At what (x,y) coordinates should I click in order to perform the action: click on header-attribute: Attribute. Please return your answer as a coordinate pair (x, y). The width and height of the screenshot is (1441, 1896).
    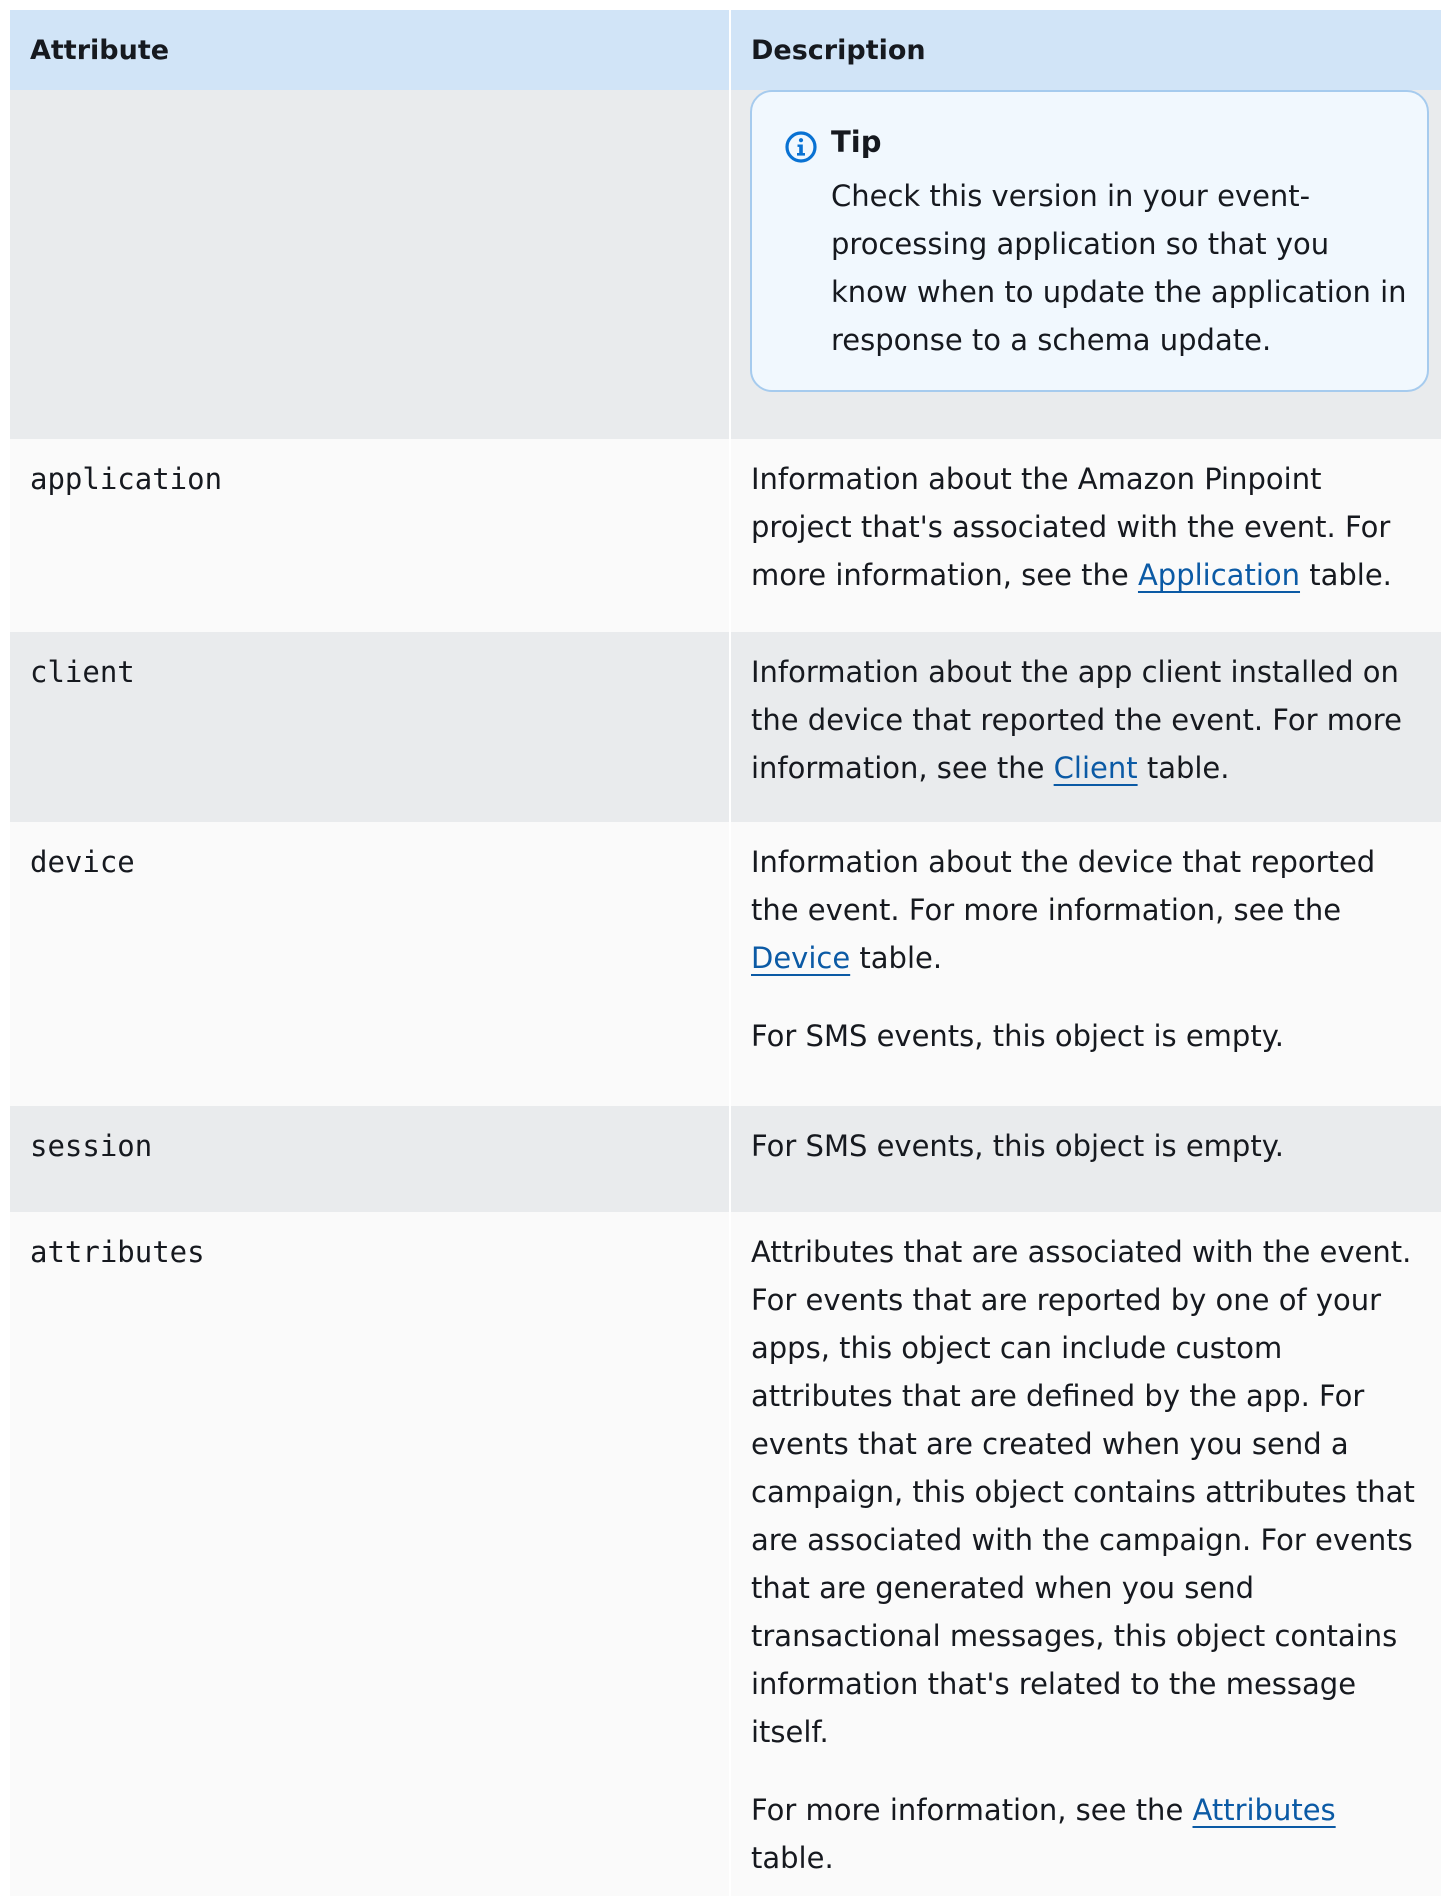
    Looking at the image, I should click on (370, 50).